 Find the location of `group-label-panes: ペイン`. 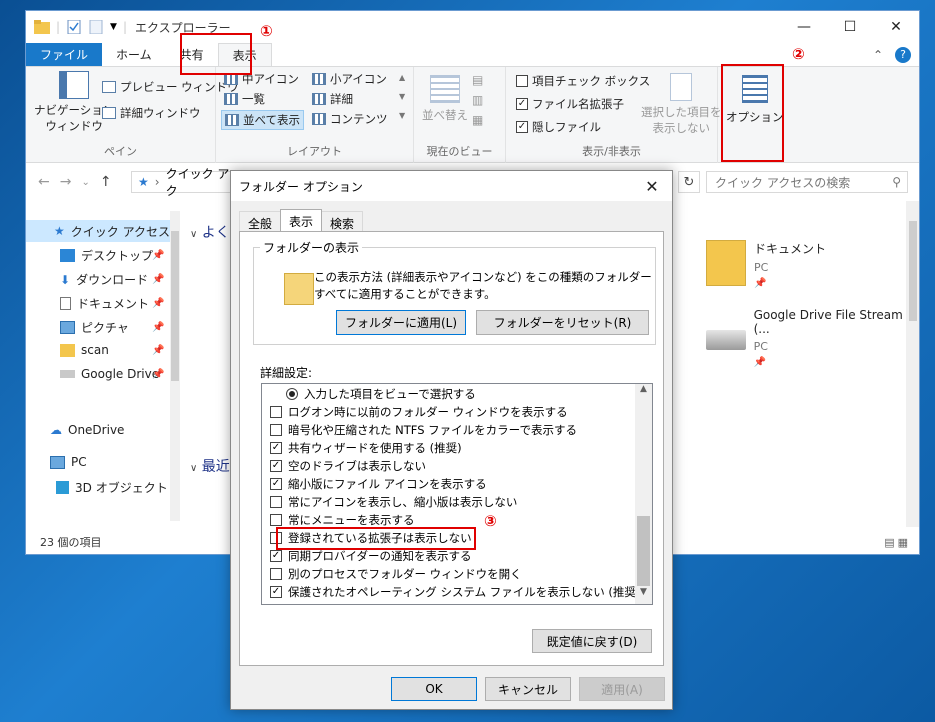

group-label-panes: ペイン is located at coordinates (120, 151).